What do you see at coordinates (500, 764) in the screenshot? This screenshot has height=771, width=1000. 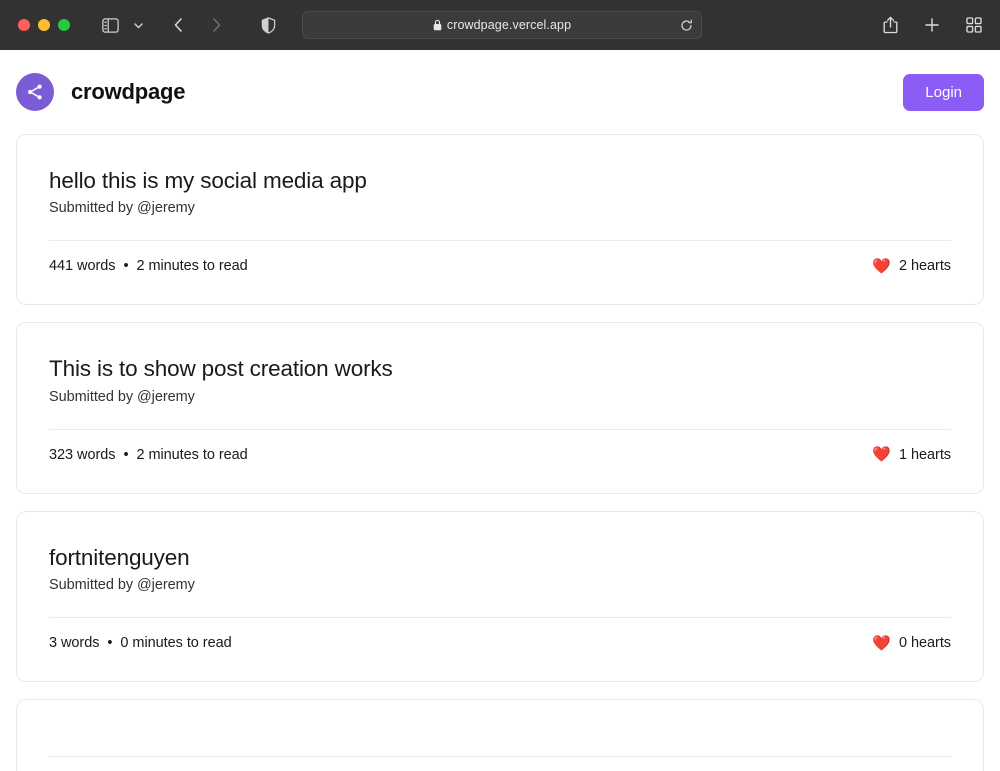 I see `post-footer: ❤️` at bounding box center [500, 764].